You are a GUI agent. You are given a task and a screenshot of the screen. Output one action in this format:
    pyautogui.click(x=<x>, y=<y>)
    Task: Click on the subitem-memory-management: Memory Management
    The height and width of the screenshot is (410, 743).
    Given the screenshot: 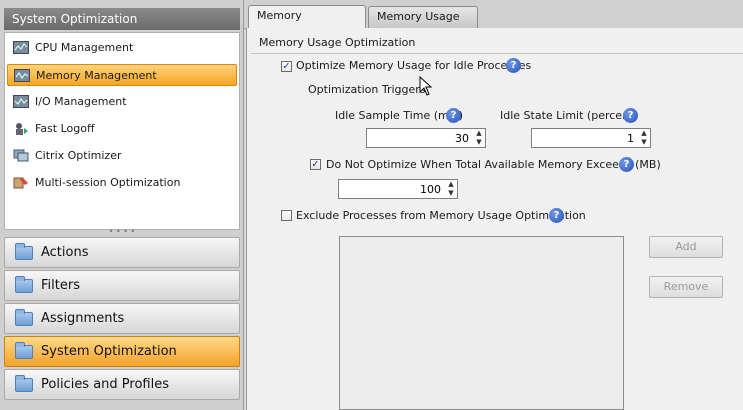 What is the action you would take?
    pyautogui.click(x=122, y=75)
    